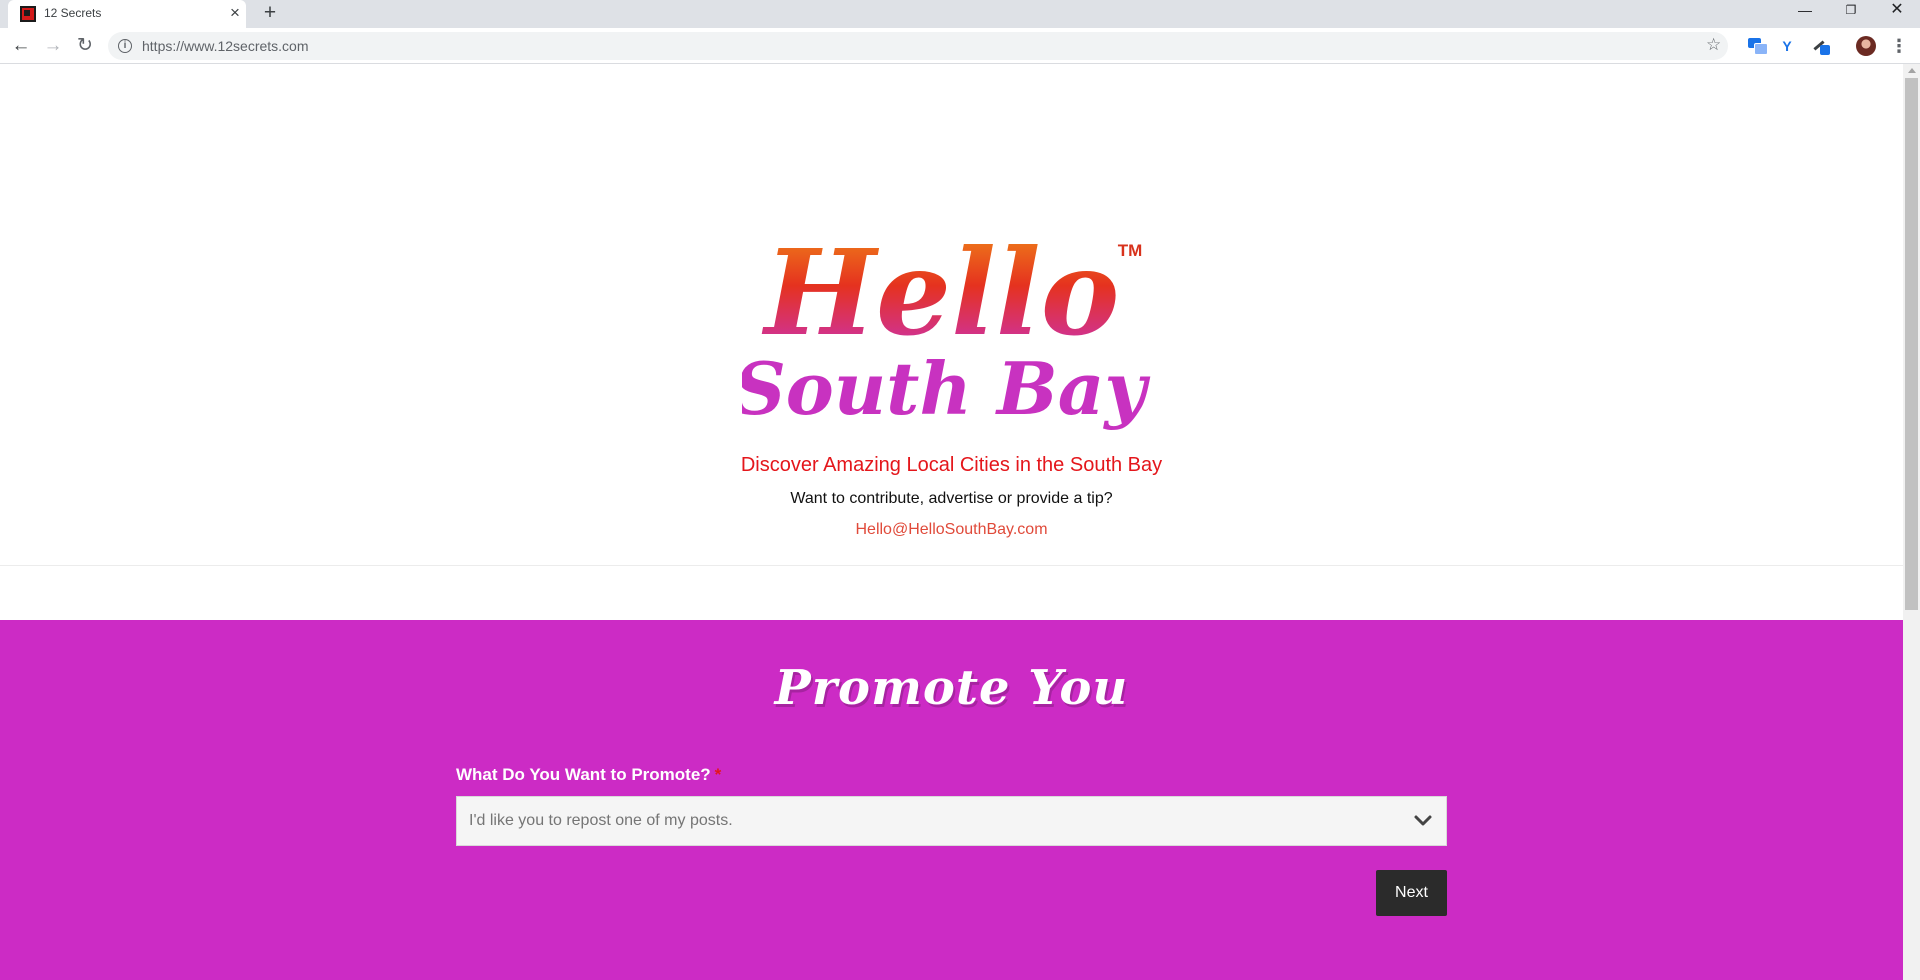 This screenshot has height=980, width=1920. Describe the element at coordinates (918, 46) in the screenshot. I see `address-bar: i https://www.12secrets.com ☆` at that location.